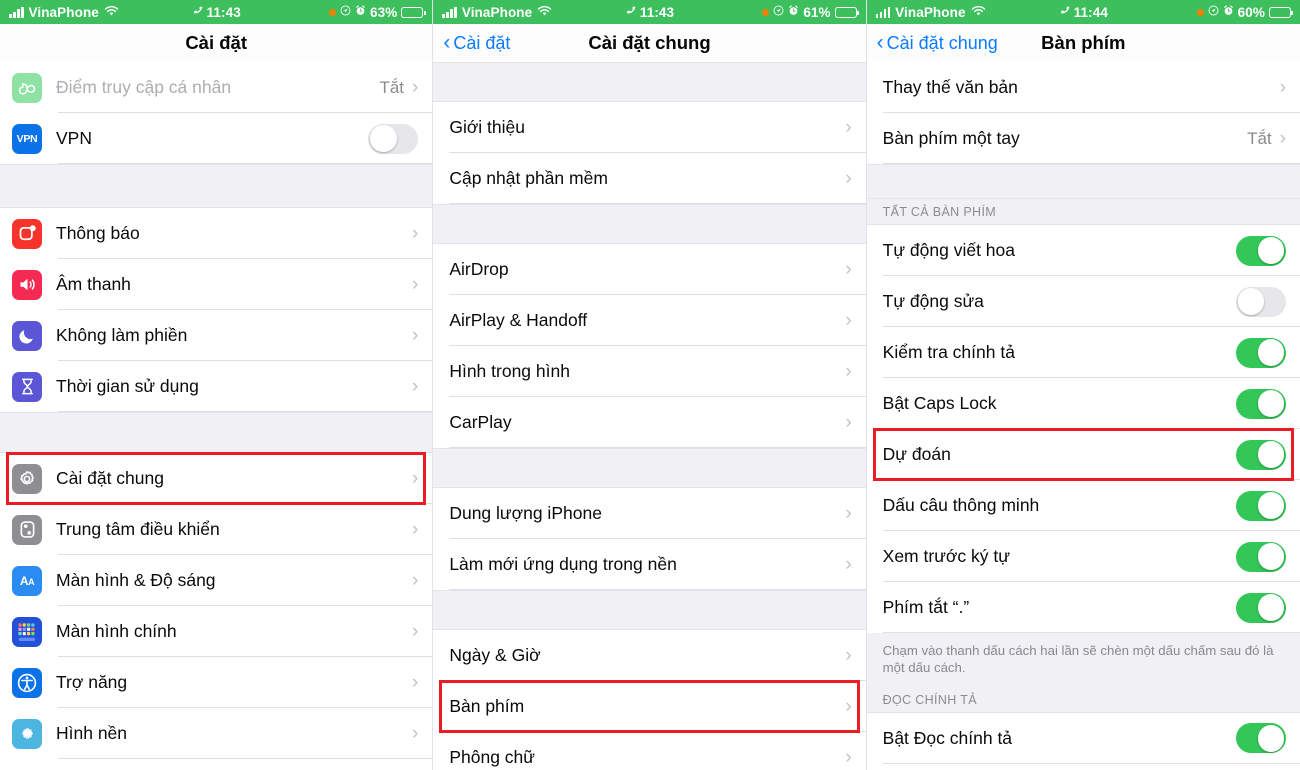  Describe the element at coordinates (110, 478) in the screenshot. I see `list-item-label: Cài đặt chung` at that location.